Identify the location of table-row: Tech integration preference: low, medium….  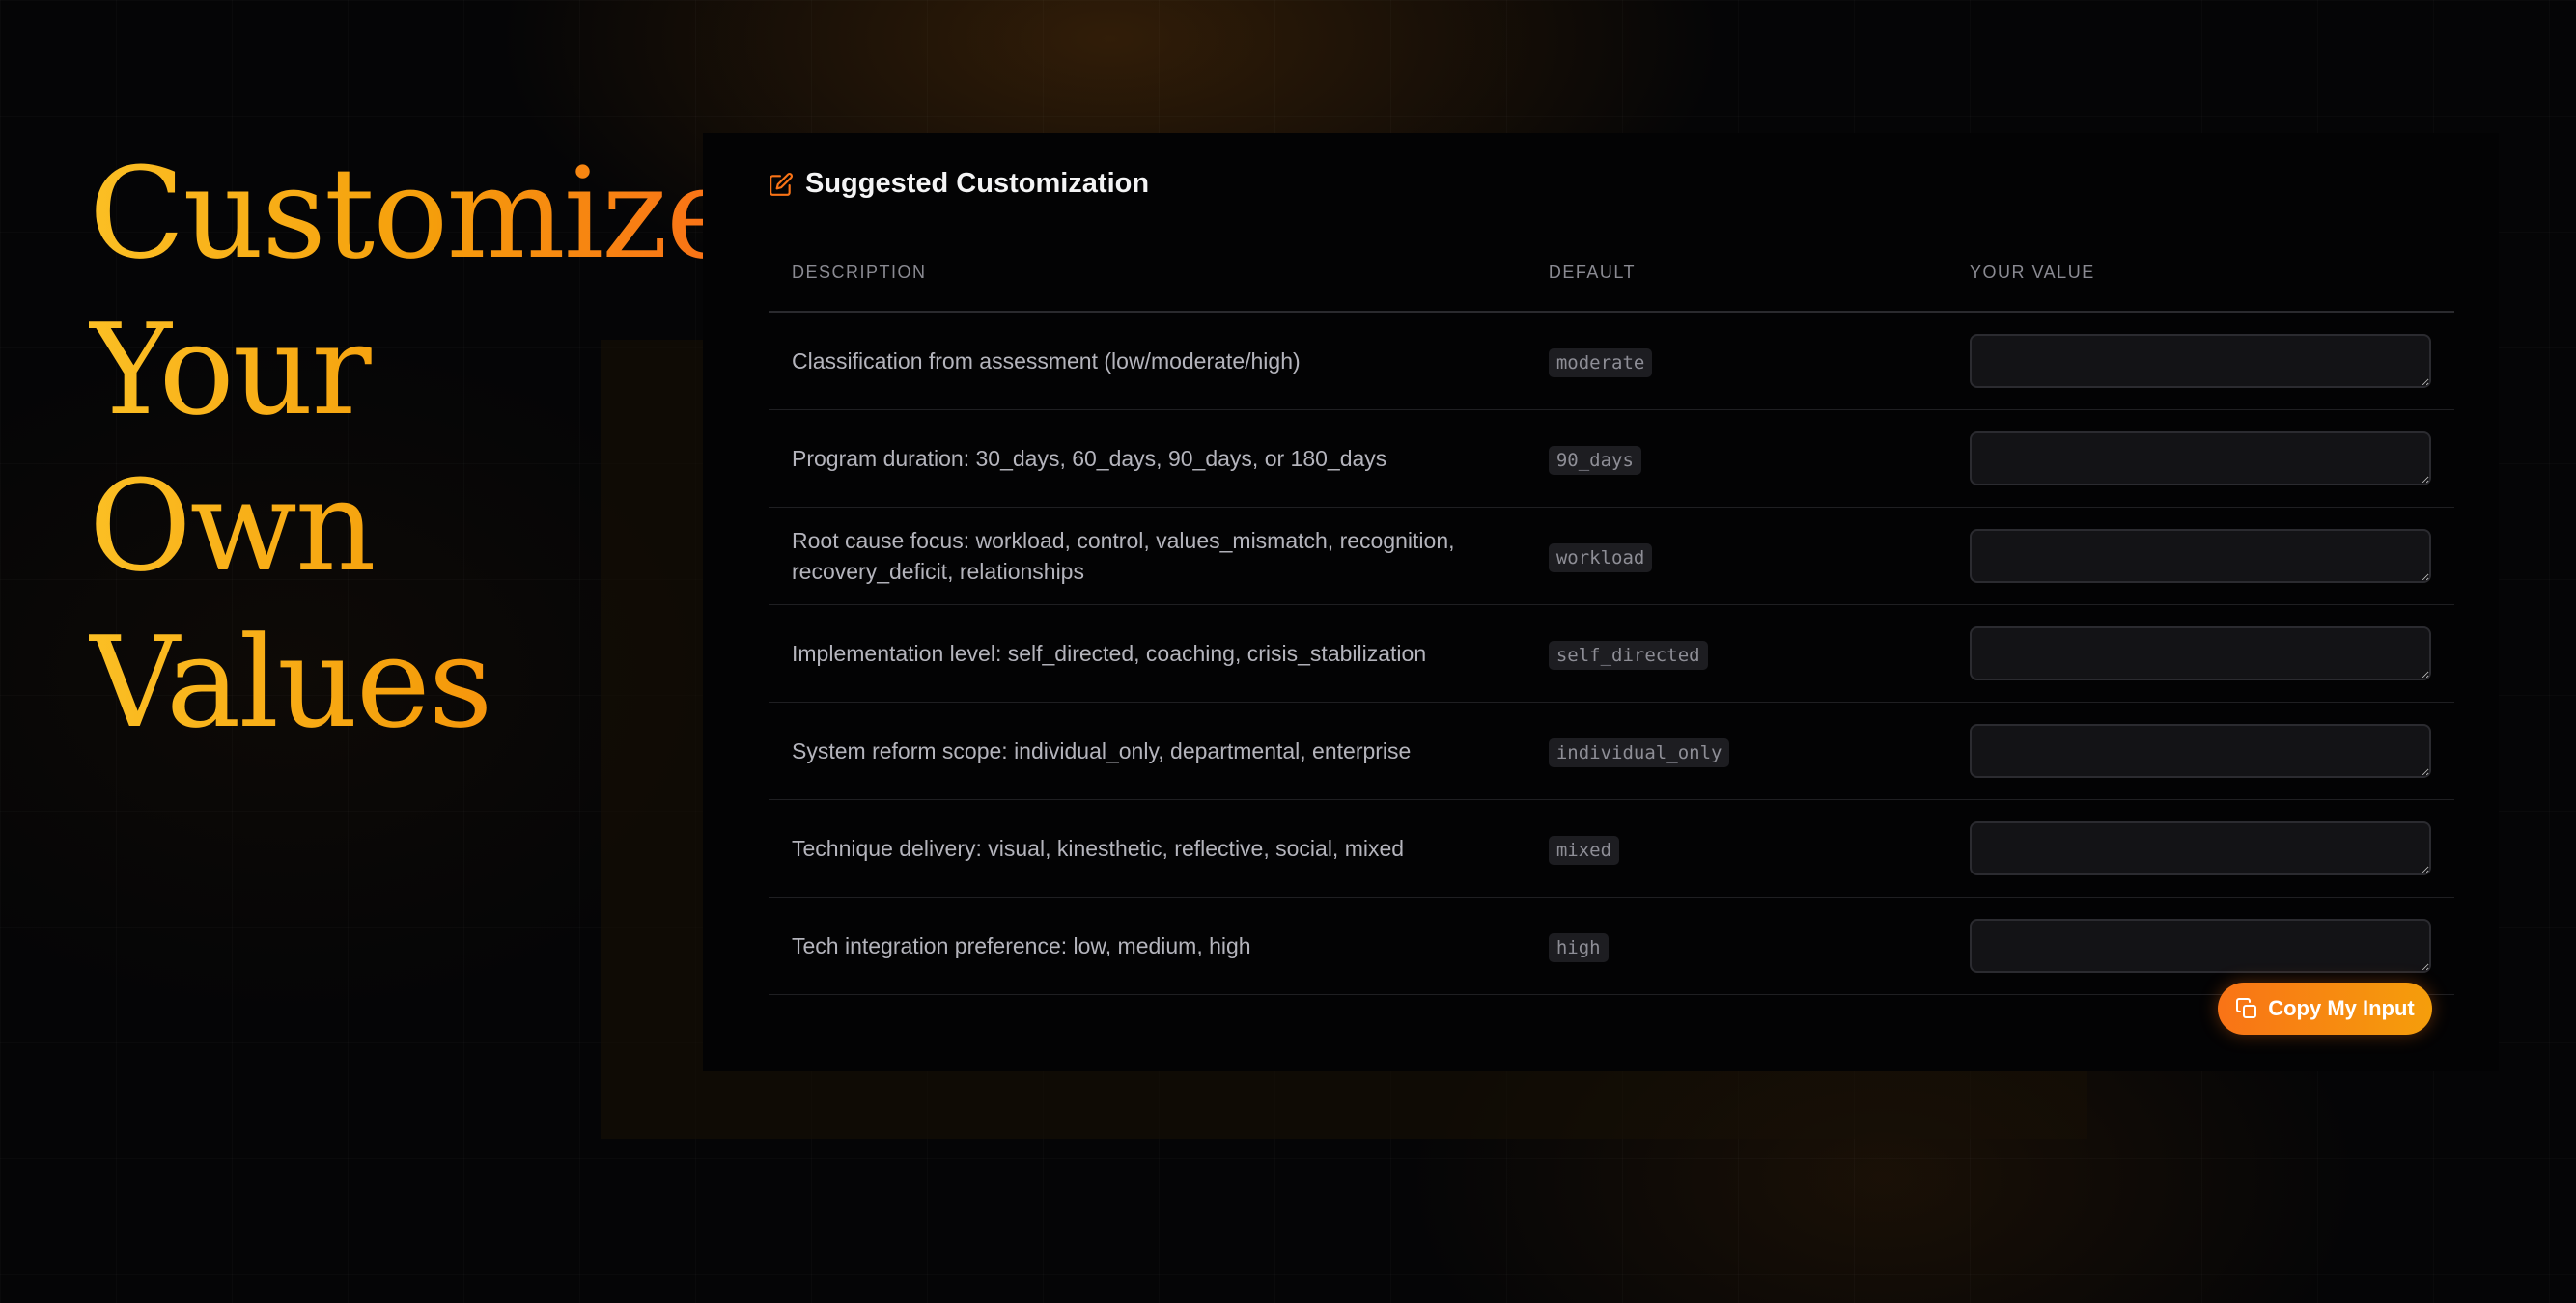
(1612, 946).